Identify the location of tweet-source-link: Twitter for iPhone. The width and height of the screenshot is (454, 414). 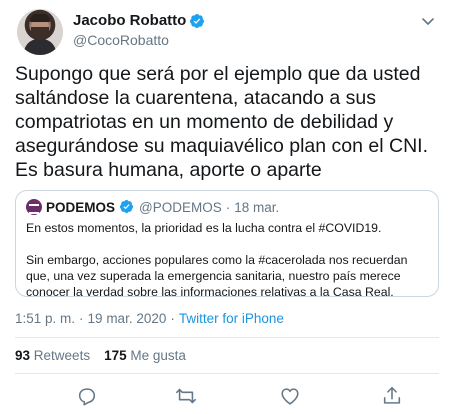
(231, 318).